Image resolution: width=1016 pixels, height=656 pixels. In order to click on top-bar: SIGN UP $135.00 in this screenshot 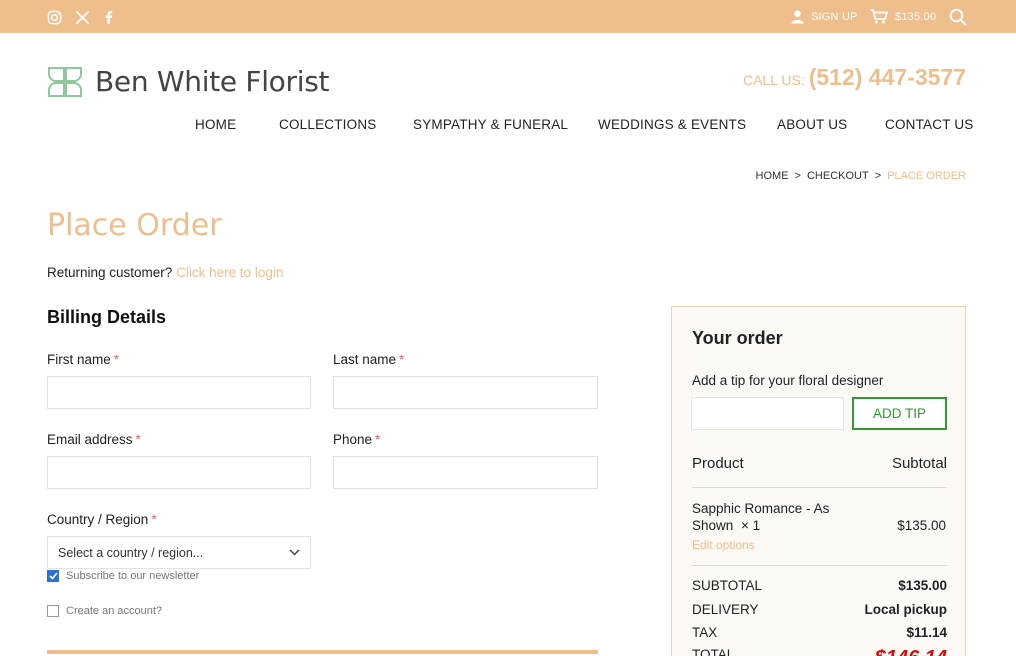, I will do `click(508, 16)`.